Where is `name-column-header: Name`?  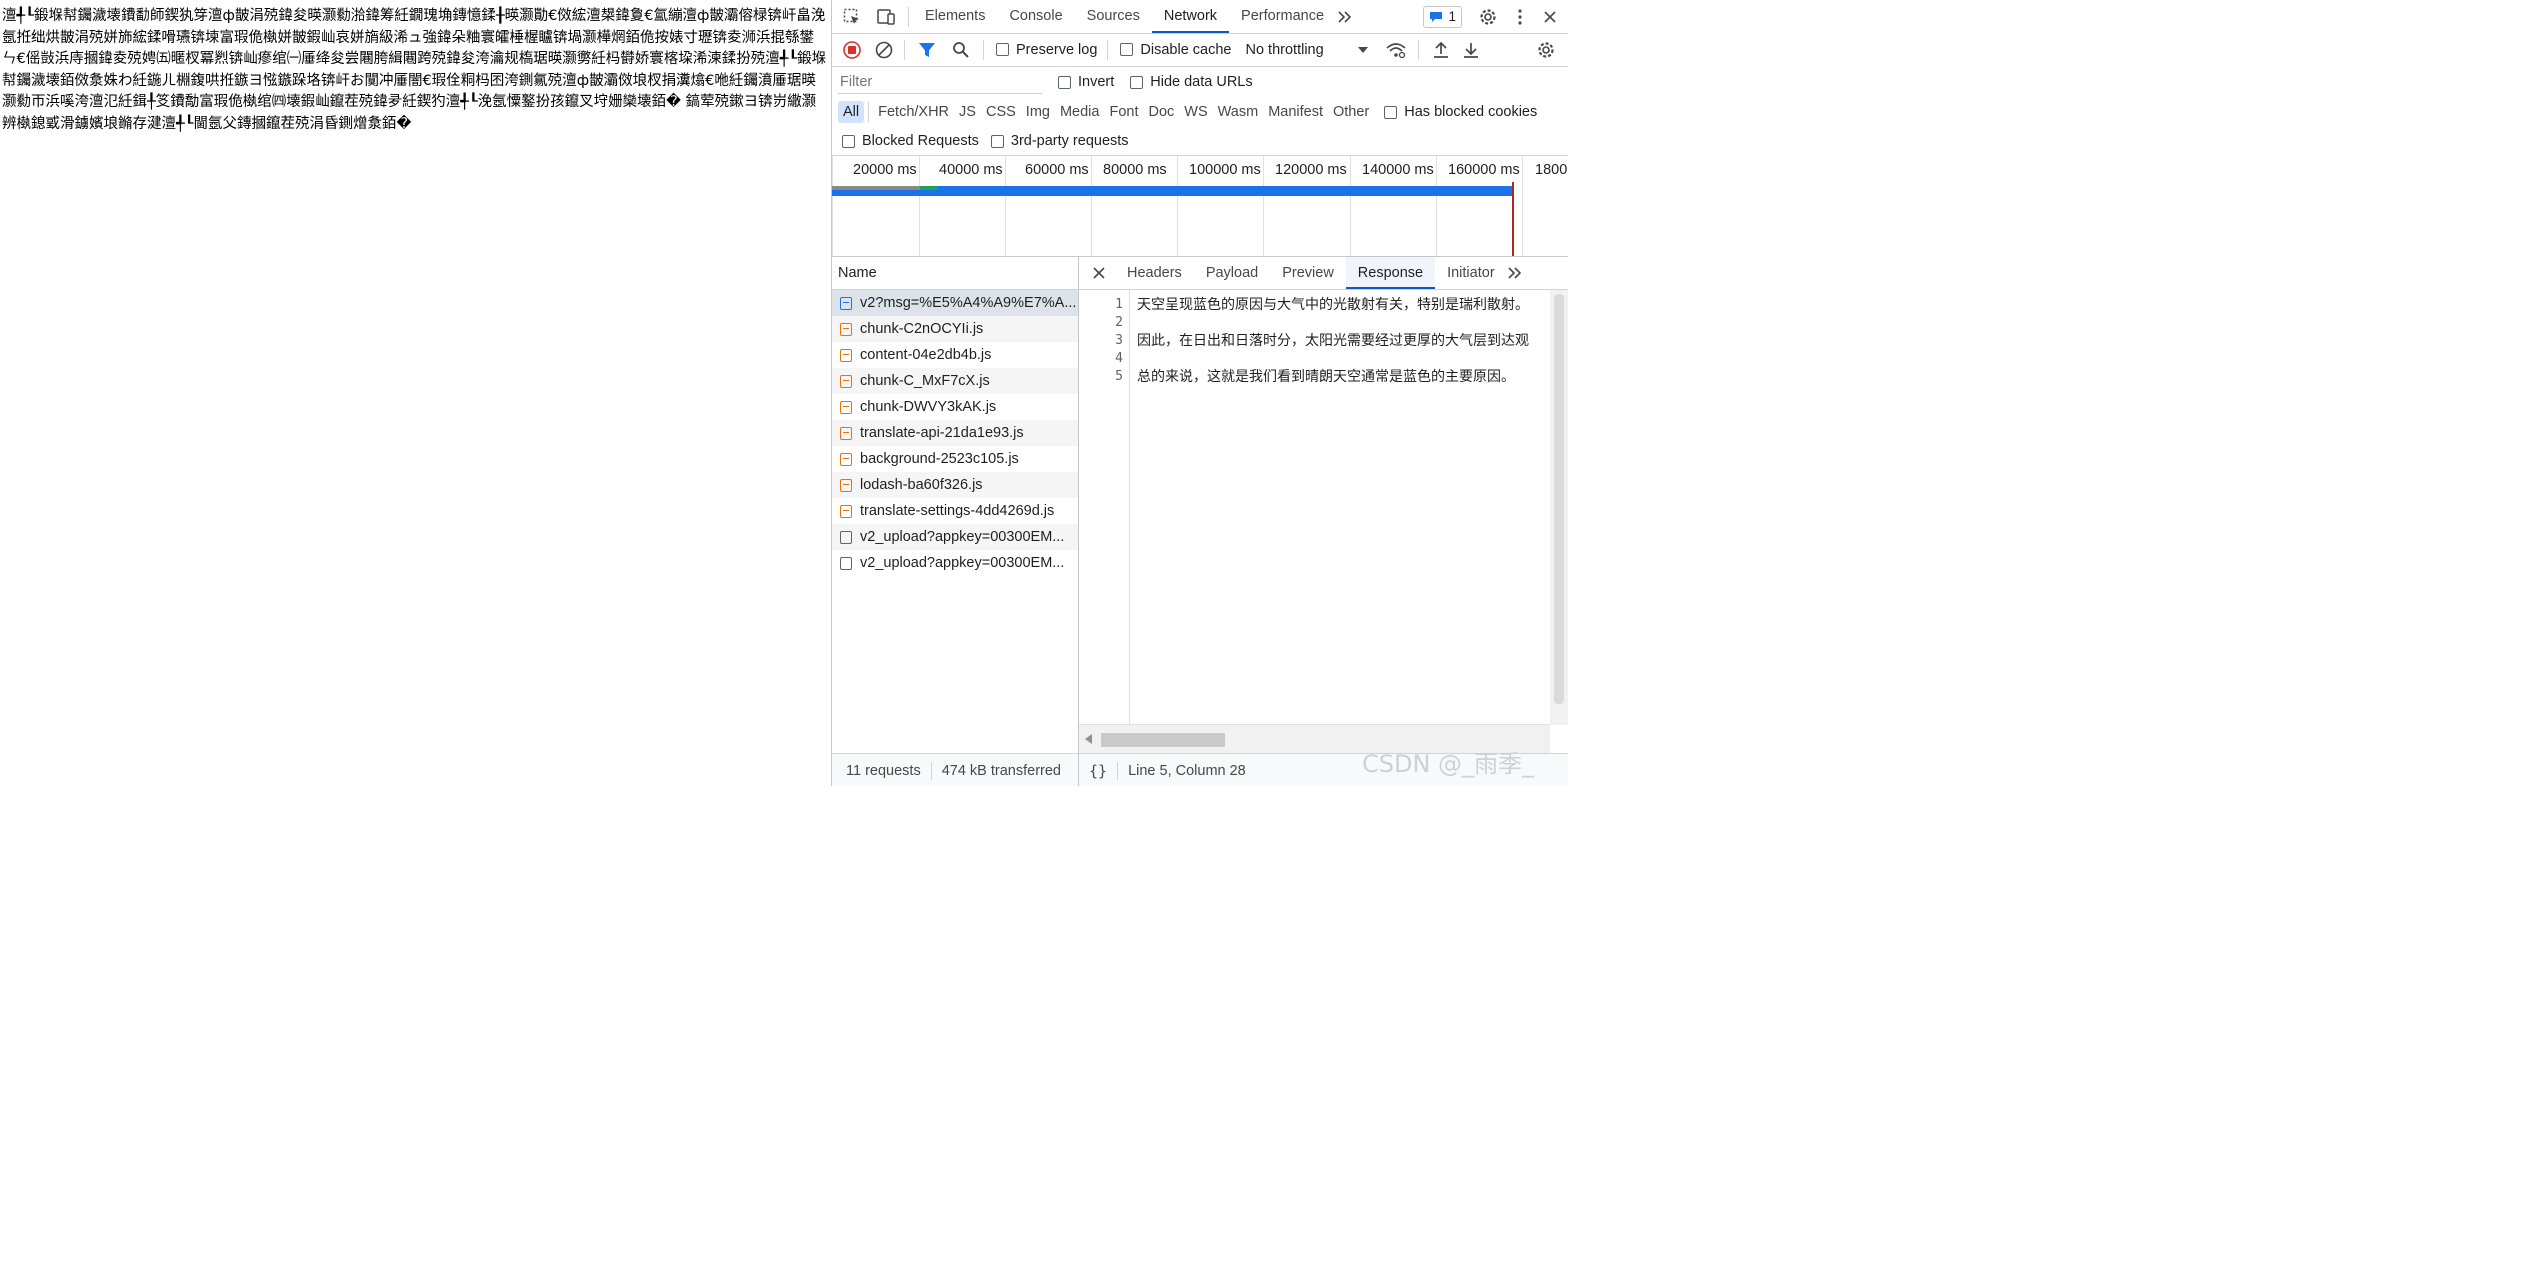 name-column-header: Name is located at coordinates (955, 273).